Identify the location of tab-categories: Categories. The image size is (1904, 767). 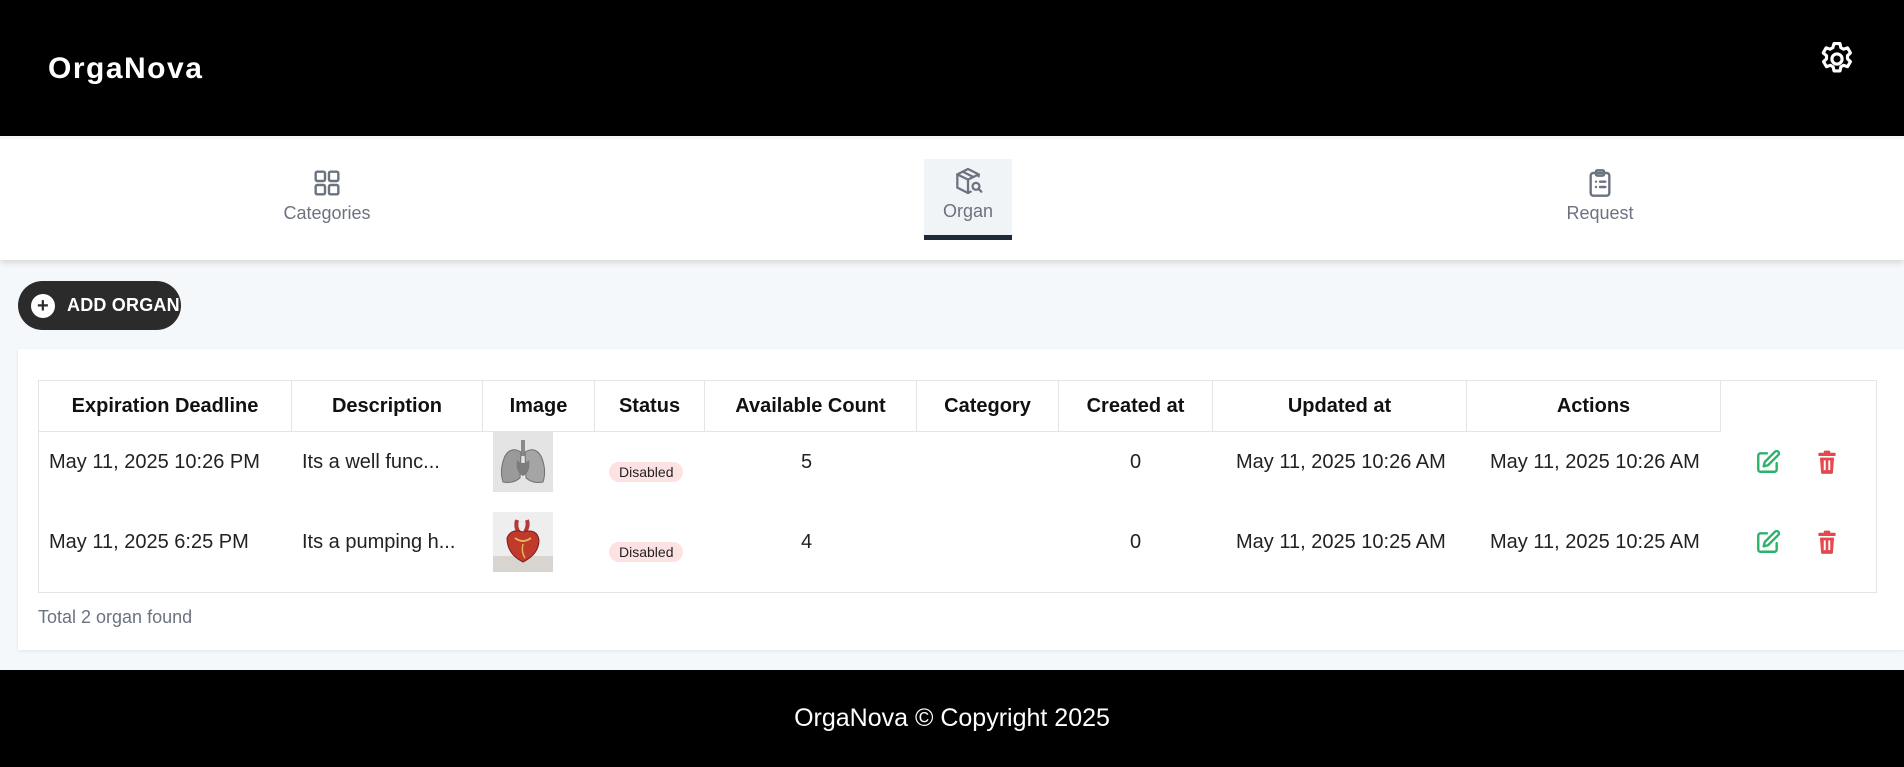
(327, 199).